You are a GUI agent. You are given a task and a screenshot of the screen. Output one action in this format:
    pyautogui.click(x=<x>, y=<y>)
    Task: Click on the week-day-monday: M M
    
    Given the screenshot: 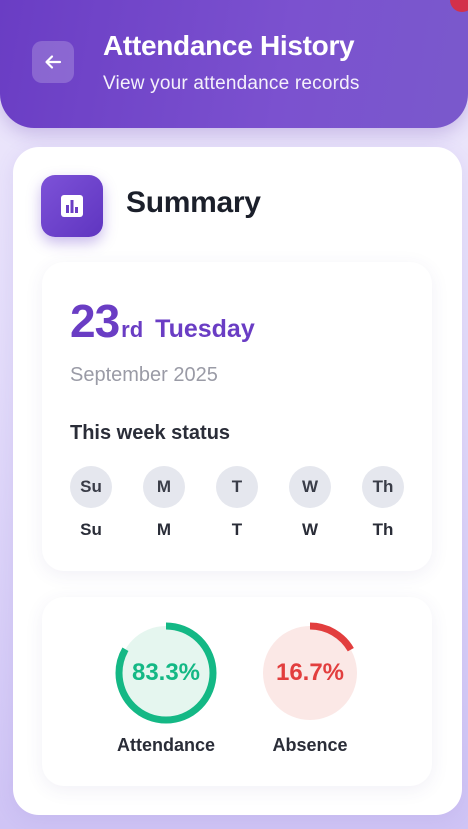 What is the action you would take?
    pyautogui.click(x=164, y=503)
    